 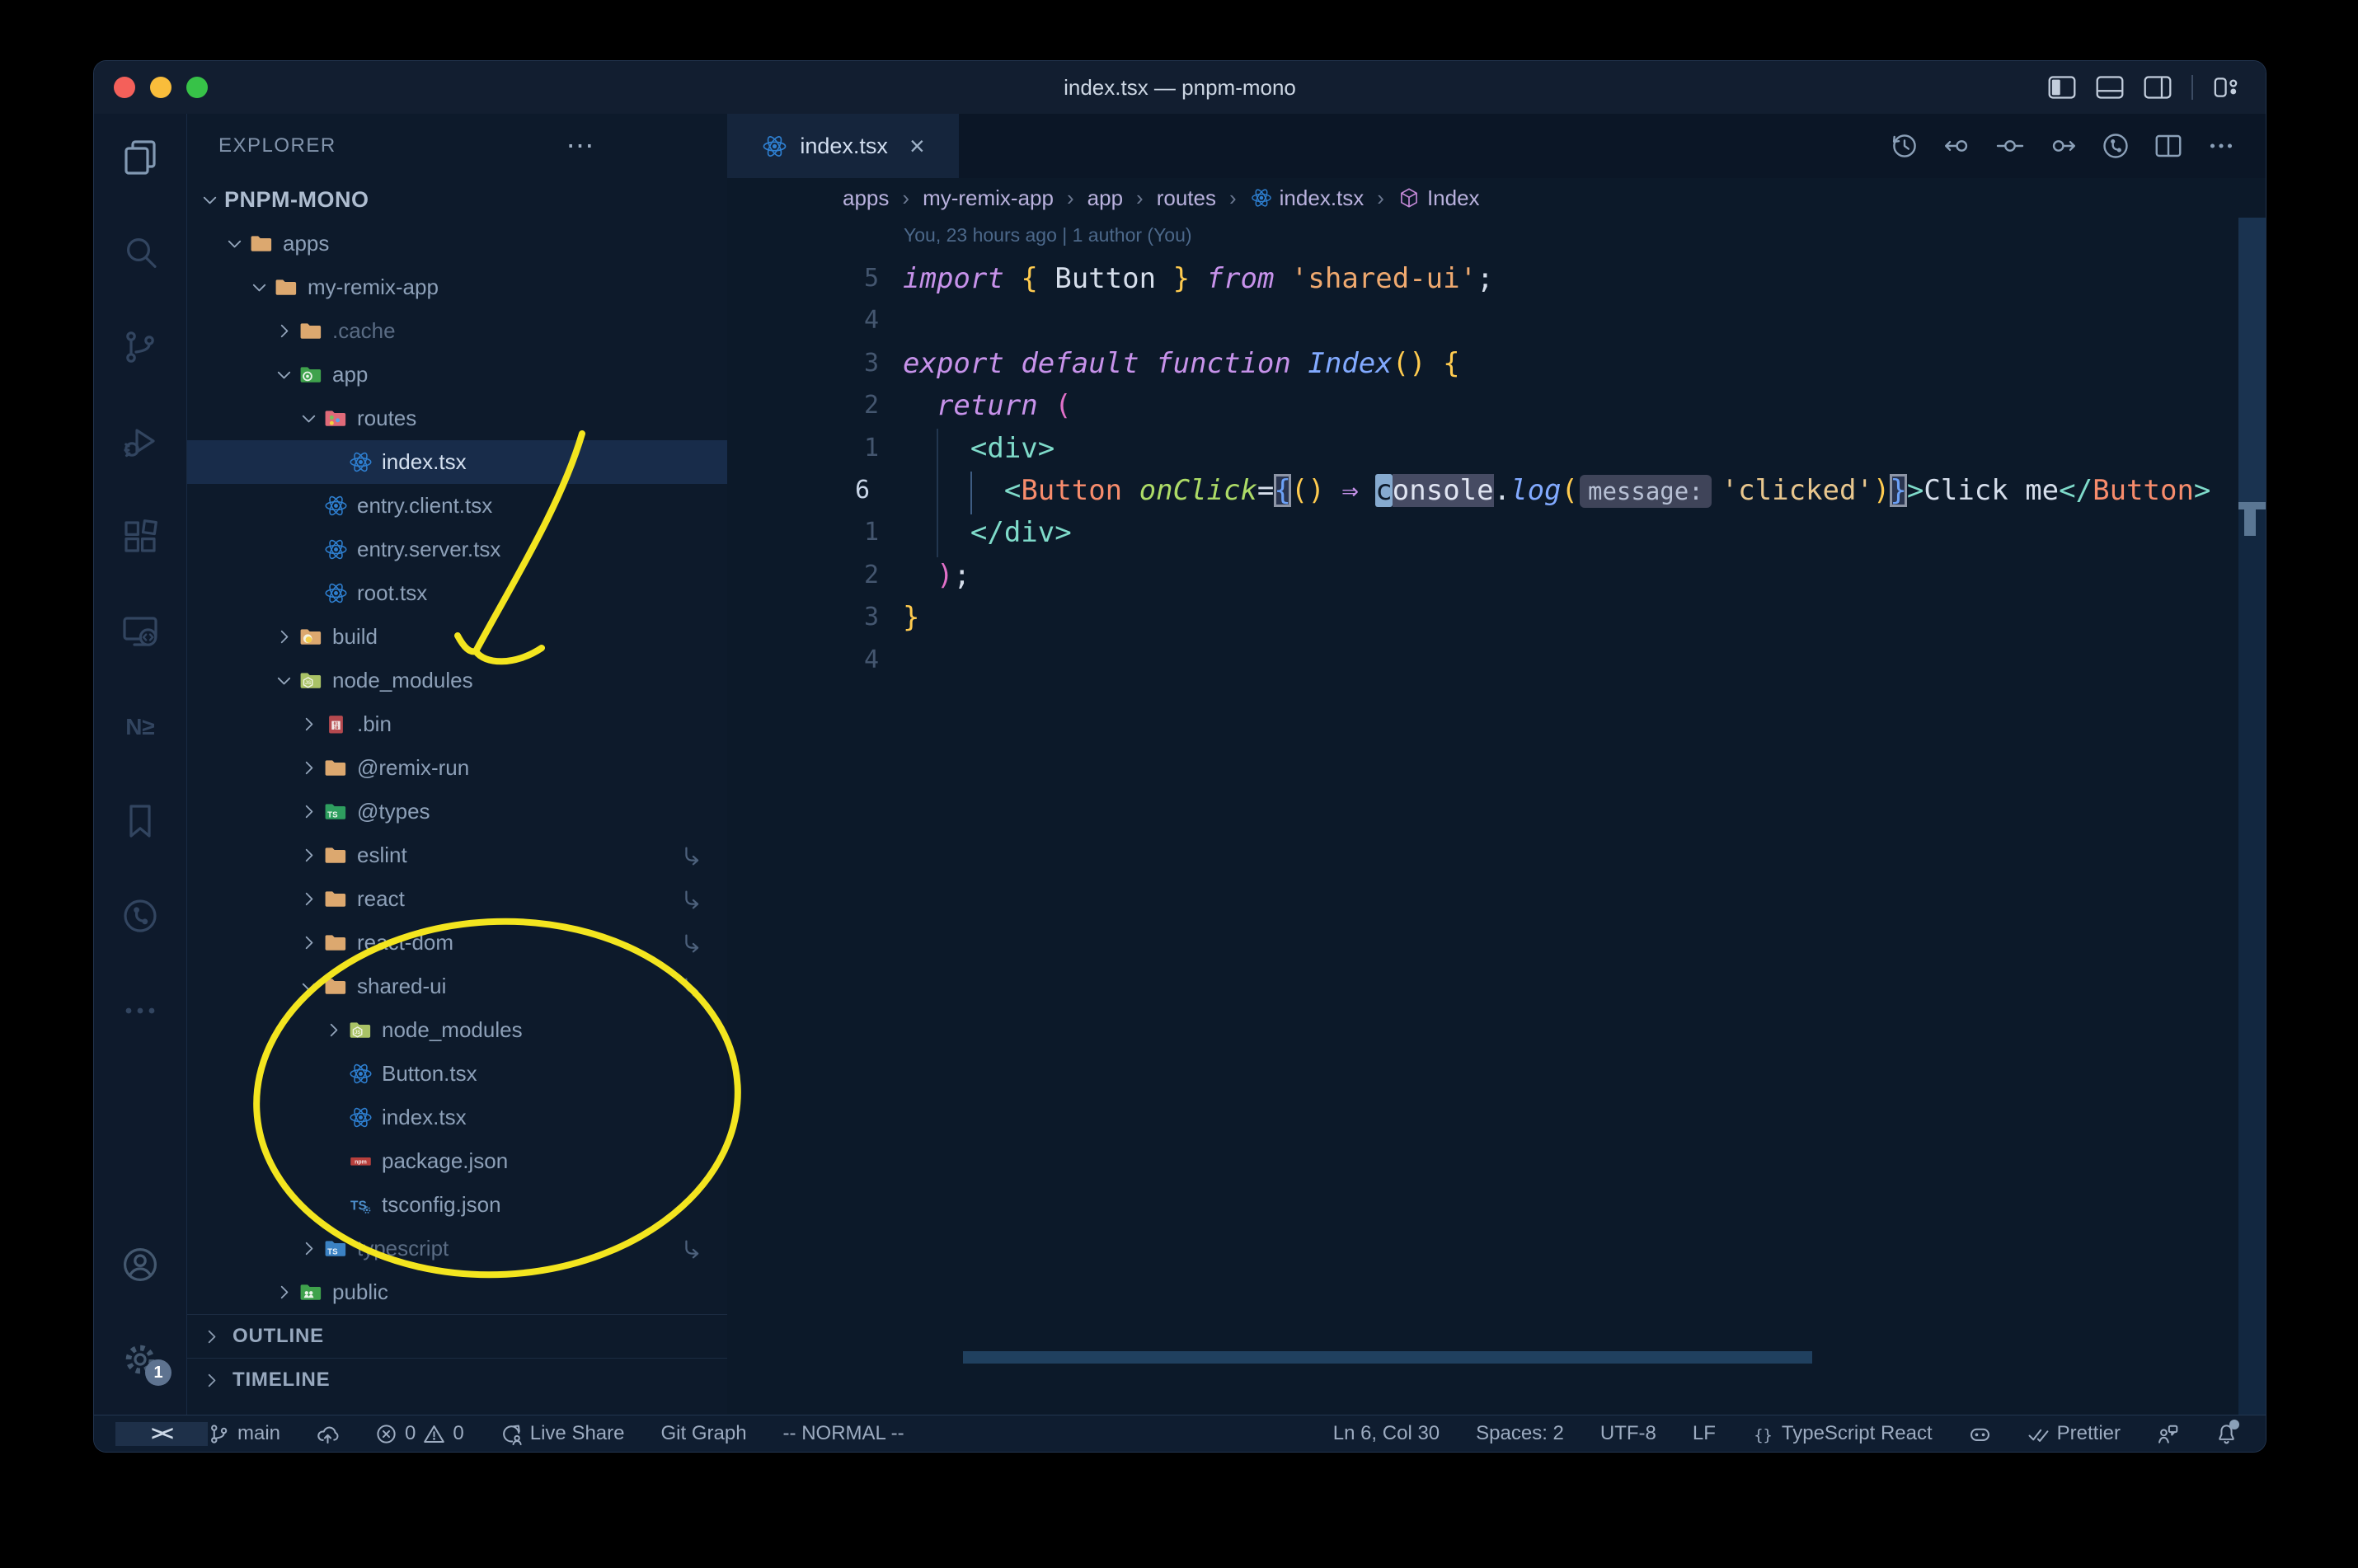 I want to click on tree-item-entry.server.tsx: entry.server.tsx, so click(x=457, y=549).